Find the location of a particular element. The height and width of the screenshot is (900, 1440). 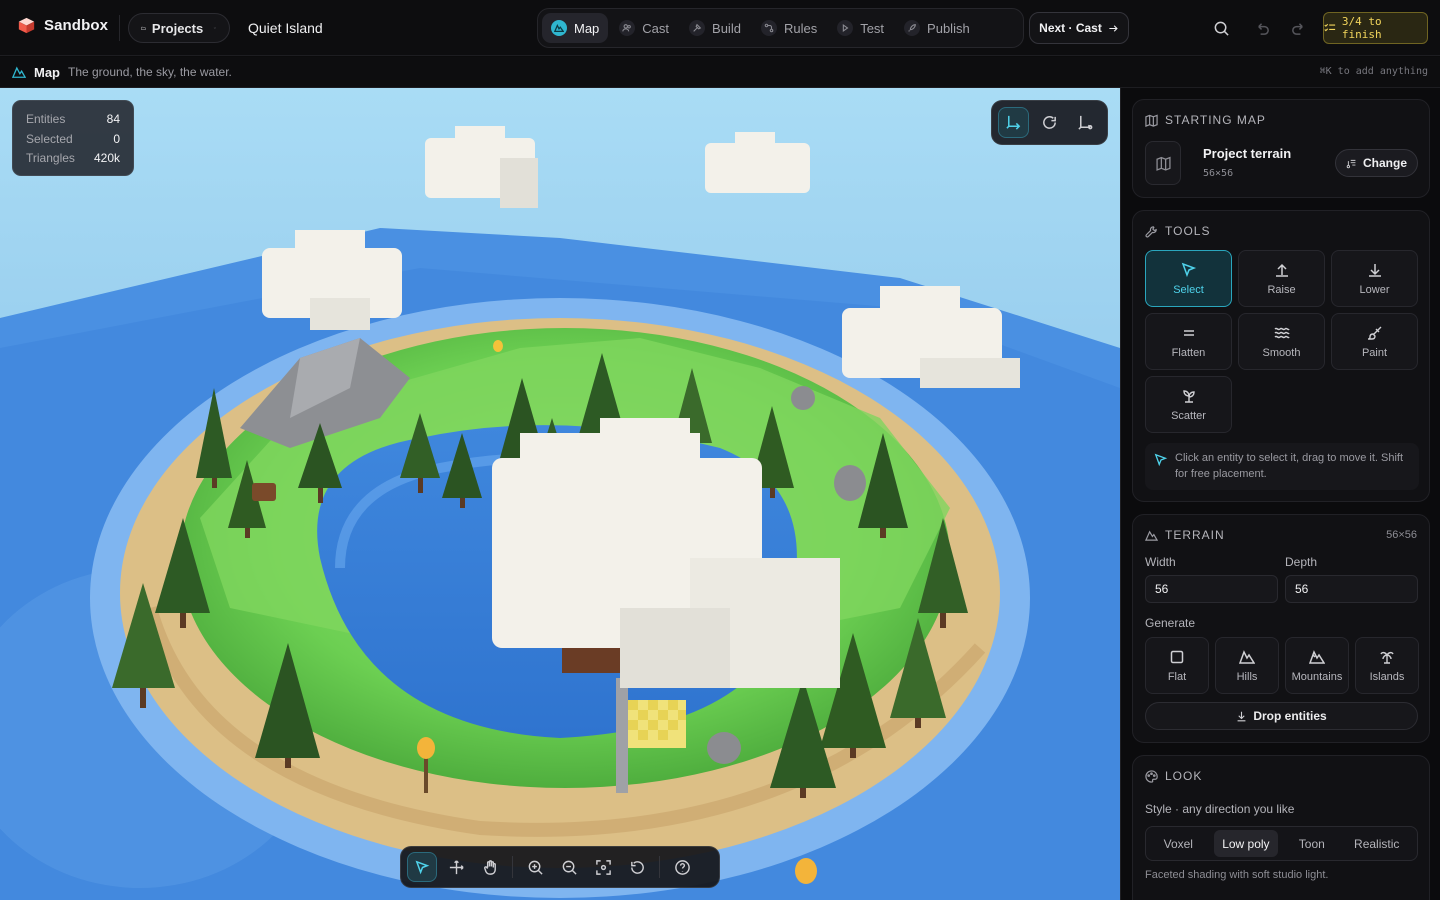

search-button is located at coordinates (1221, 28).